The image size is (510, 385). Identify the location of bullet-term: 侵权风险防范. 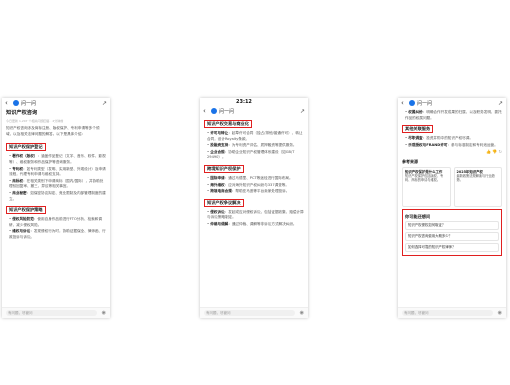
(23, 219).